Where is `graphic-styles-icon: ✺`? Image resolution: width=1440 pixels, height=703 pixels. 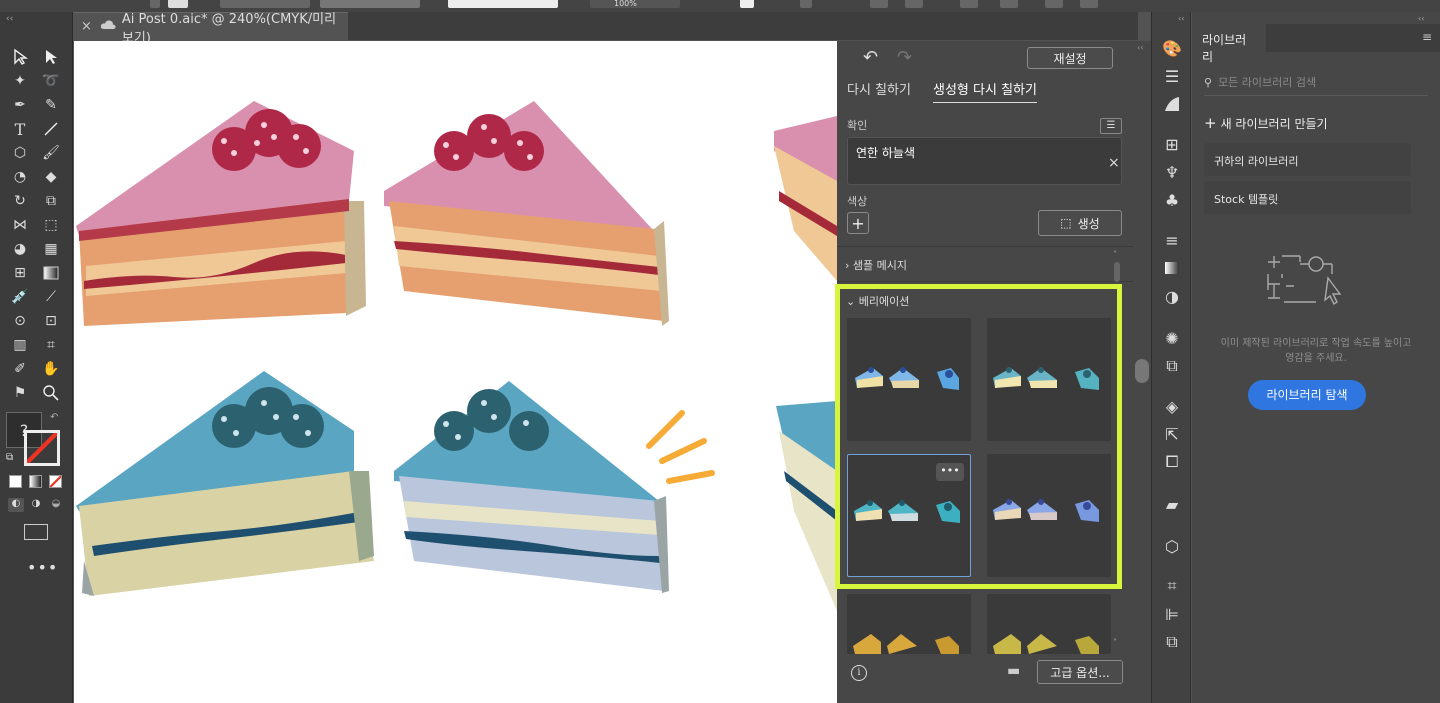 graphic-styles-icon: ✺ is located at coordinates (1172, 338).